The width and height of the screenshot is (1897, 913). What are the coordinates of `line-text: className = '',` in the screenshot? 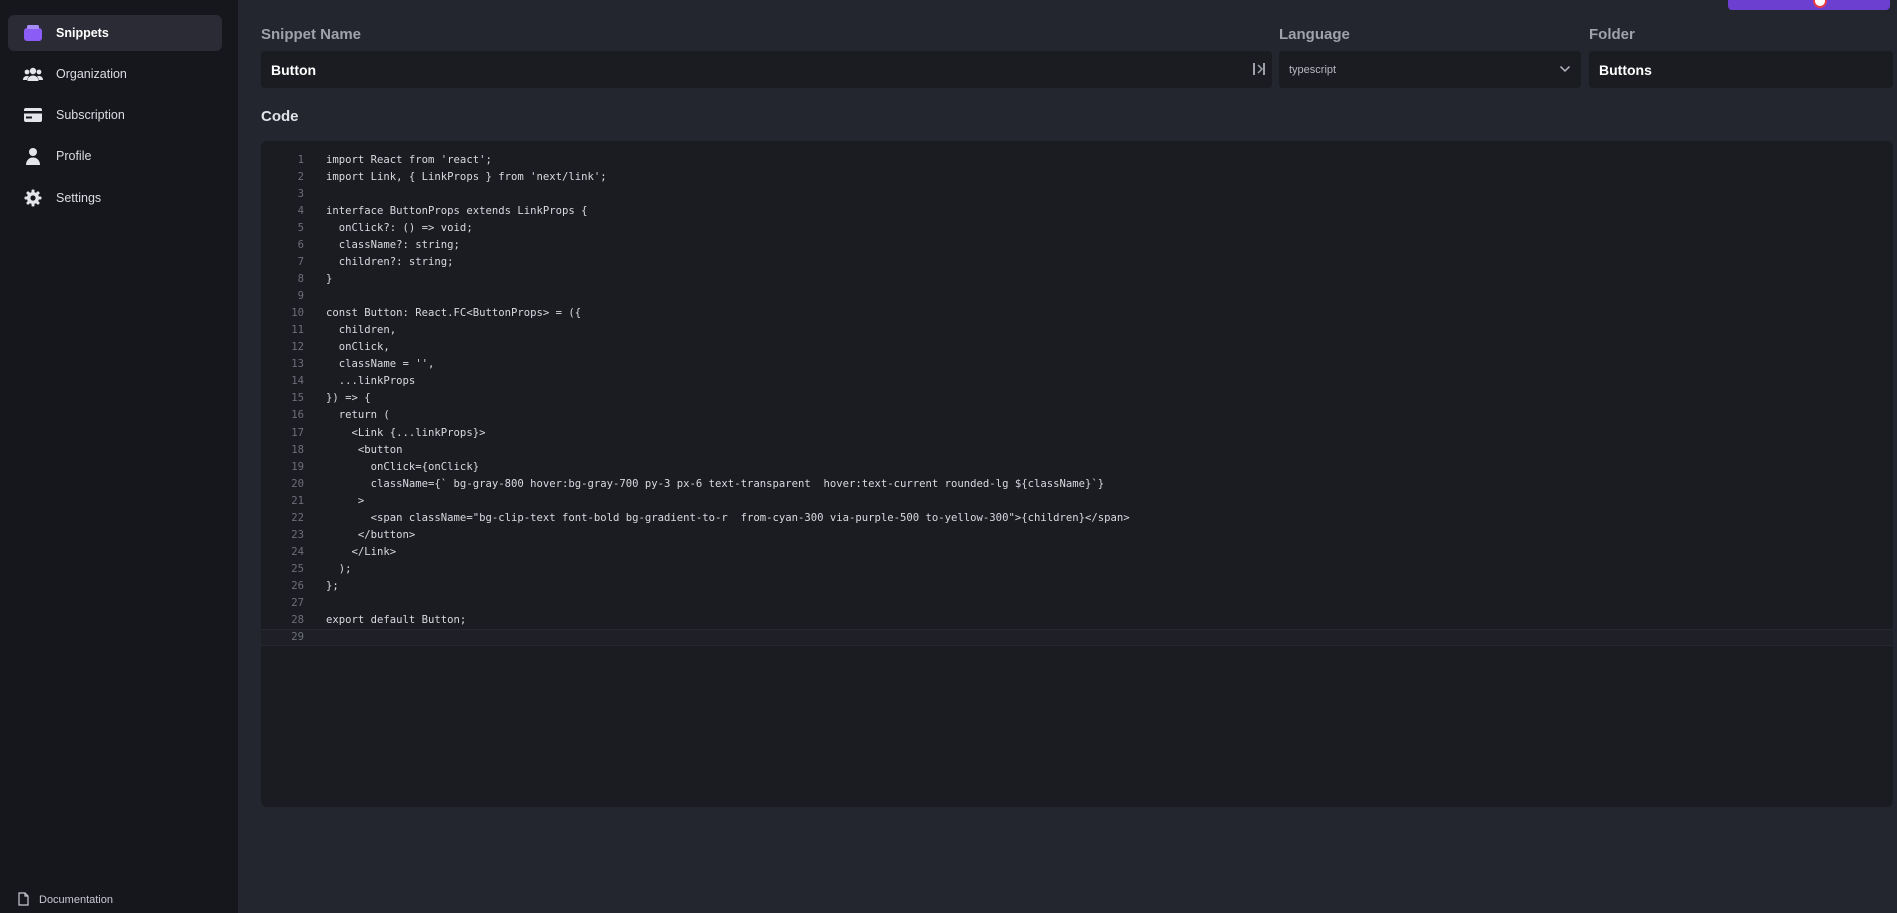 It's located at (380, 364).